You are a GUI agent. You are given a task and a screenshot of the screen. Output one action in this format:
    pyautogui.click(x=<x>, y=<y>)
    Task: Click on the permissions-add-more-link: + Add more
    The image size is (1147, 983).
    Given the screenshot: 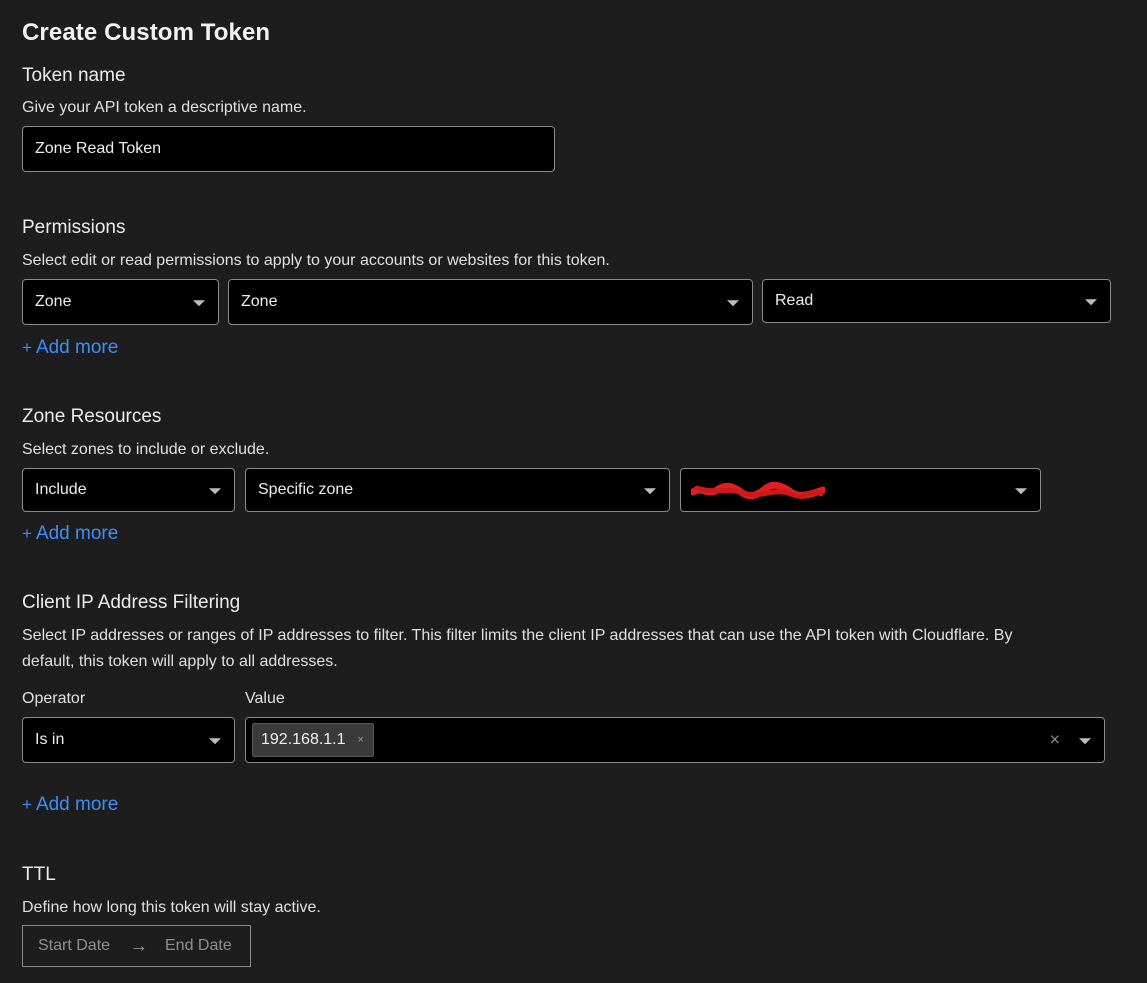 What is the action you would take?
    pyautogui.click(x=70, y=348)
    